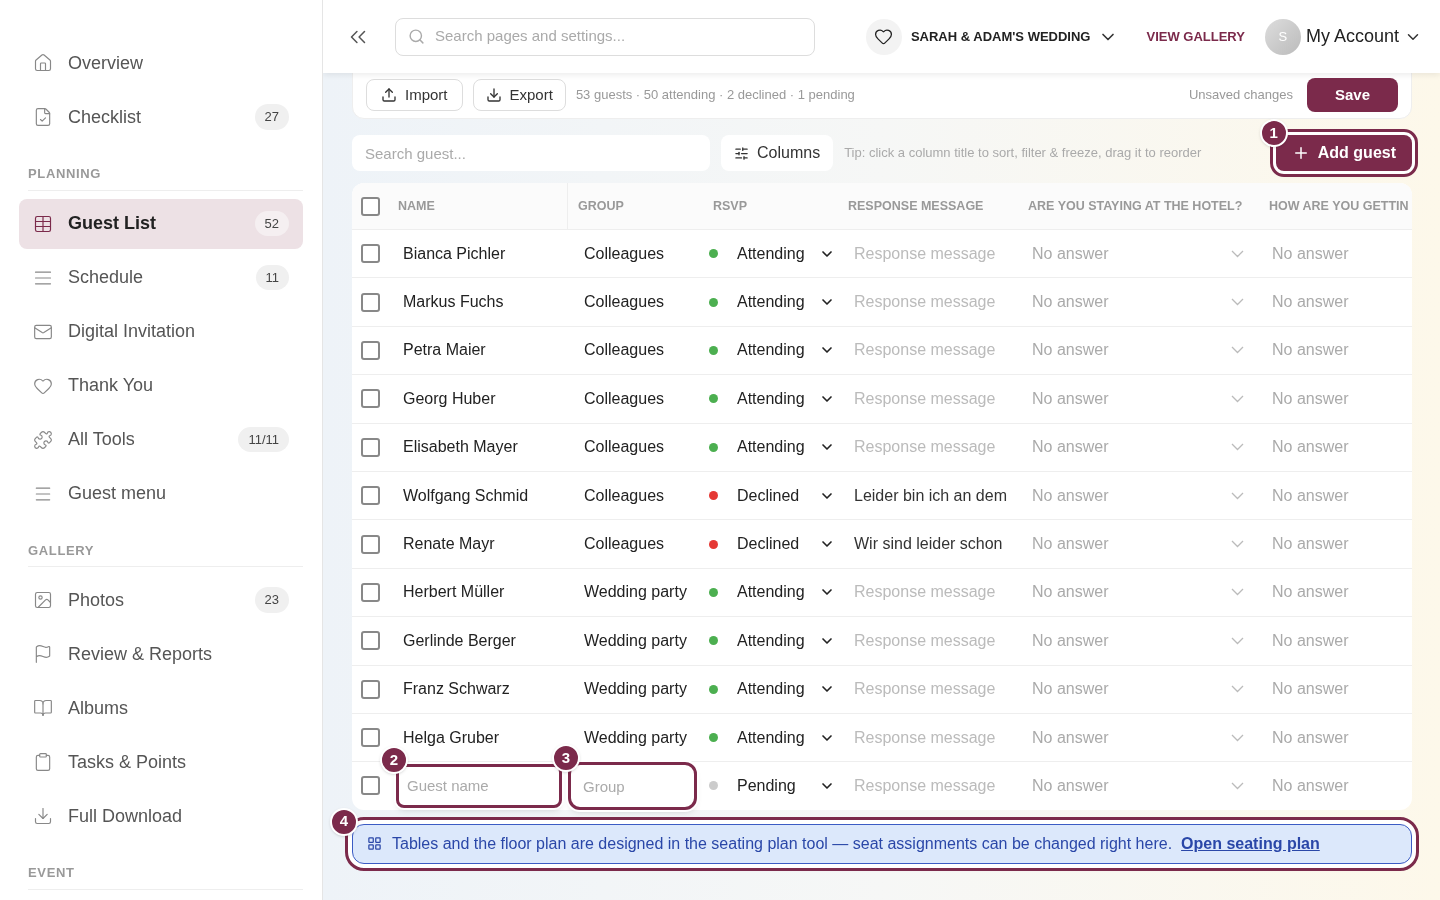 The height and width of the screenshot is (900, 1440). Describe the element at coordinates (161, 277) in the screenshot. I see `sidebar-item: Schedule 11` at that location.